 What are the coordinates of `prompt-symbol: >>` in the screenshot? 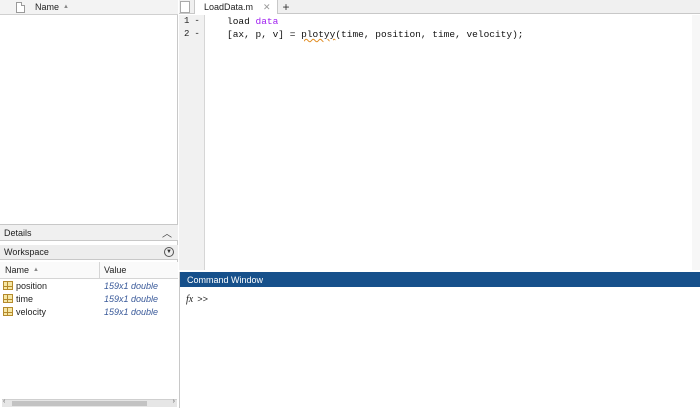 It's located at (203, 299).